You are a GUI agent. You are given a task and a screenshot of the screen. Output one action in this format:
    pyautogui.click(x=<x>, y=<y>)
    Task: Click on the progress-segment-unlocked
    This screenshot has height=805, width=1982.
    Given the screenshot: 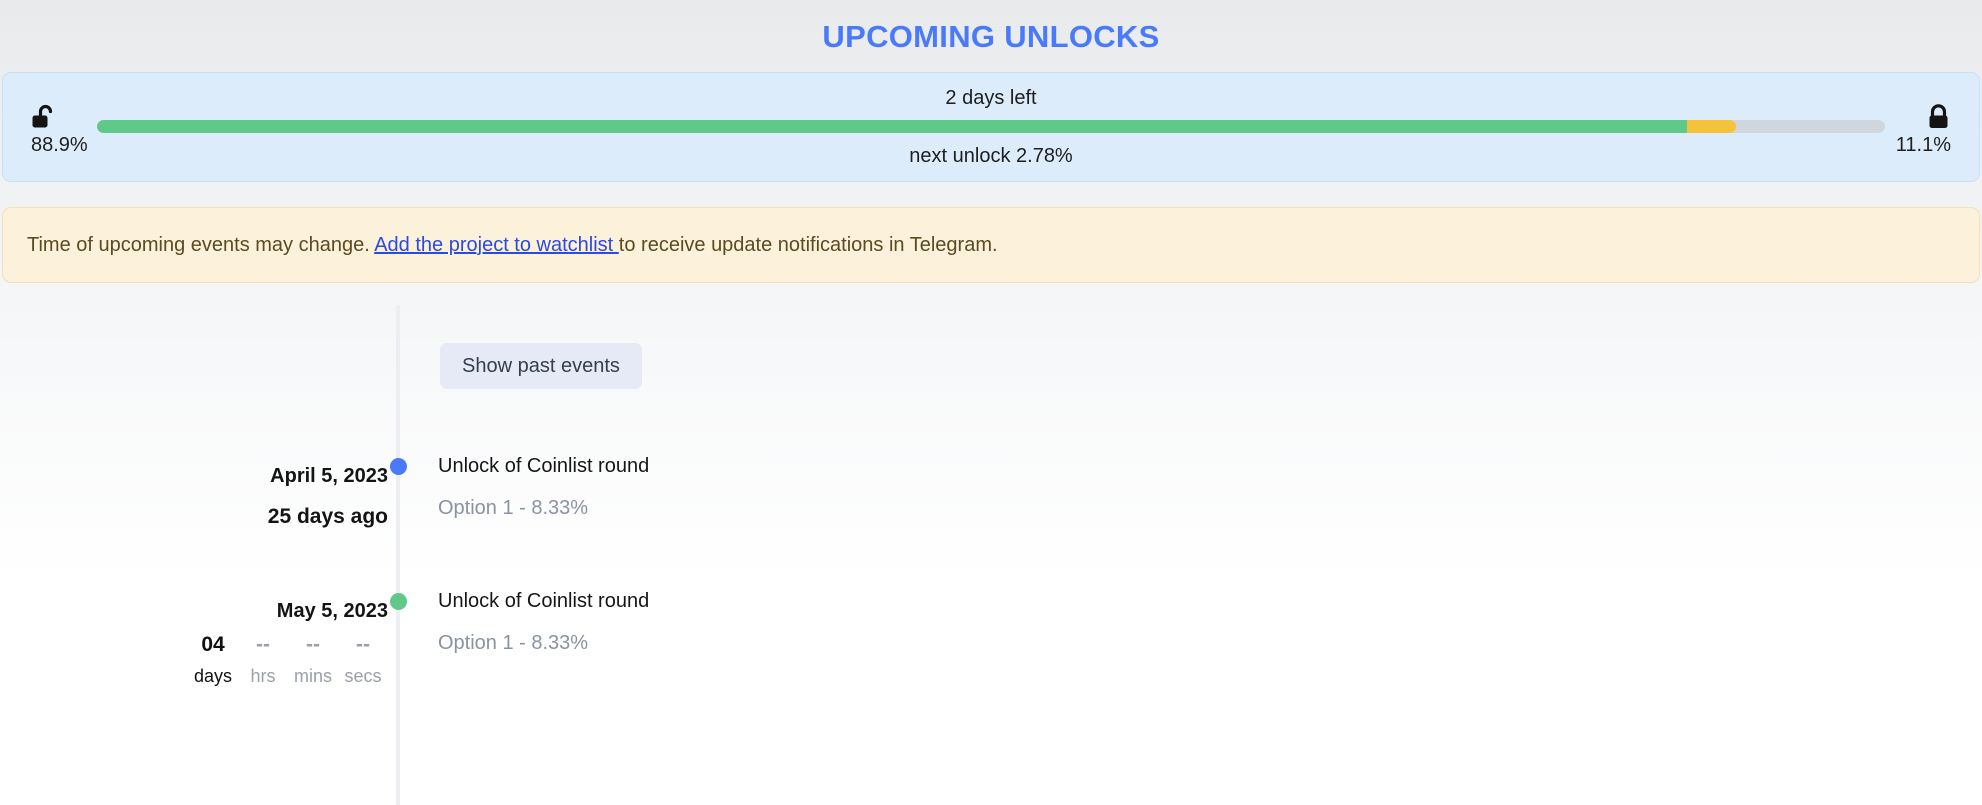 What is the action you would take?
    pyautogui.click(x=892, y=126)
    